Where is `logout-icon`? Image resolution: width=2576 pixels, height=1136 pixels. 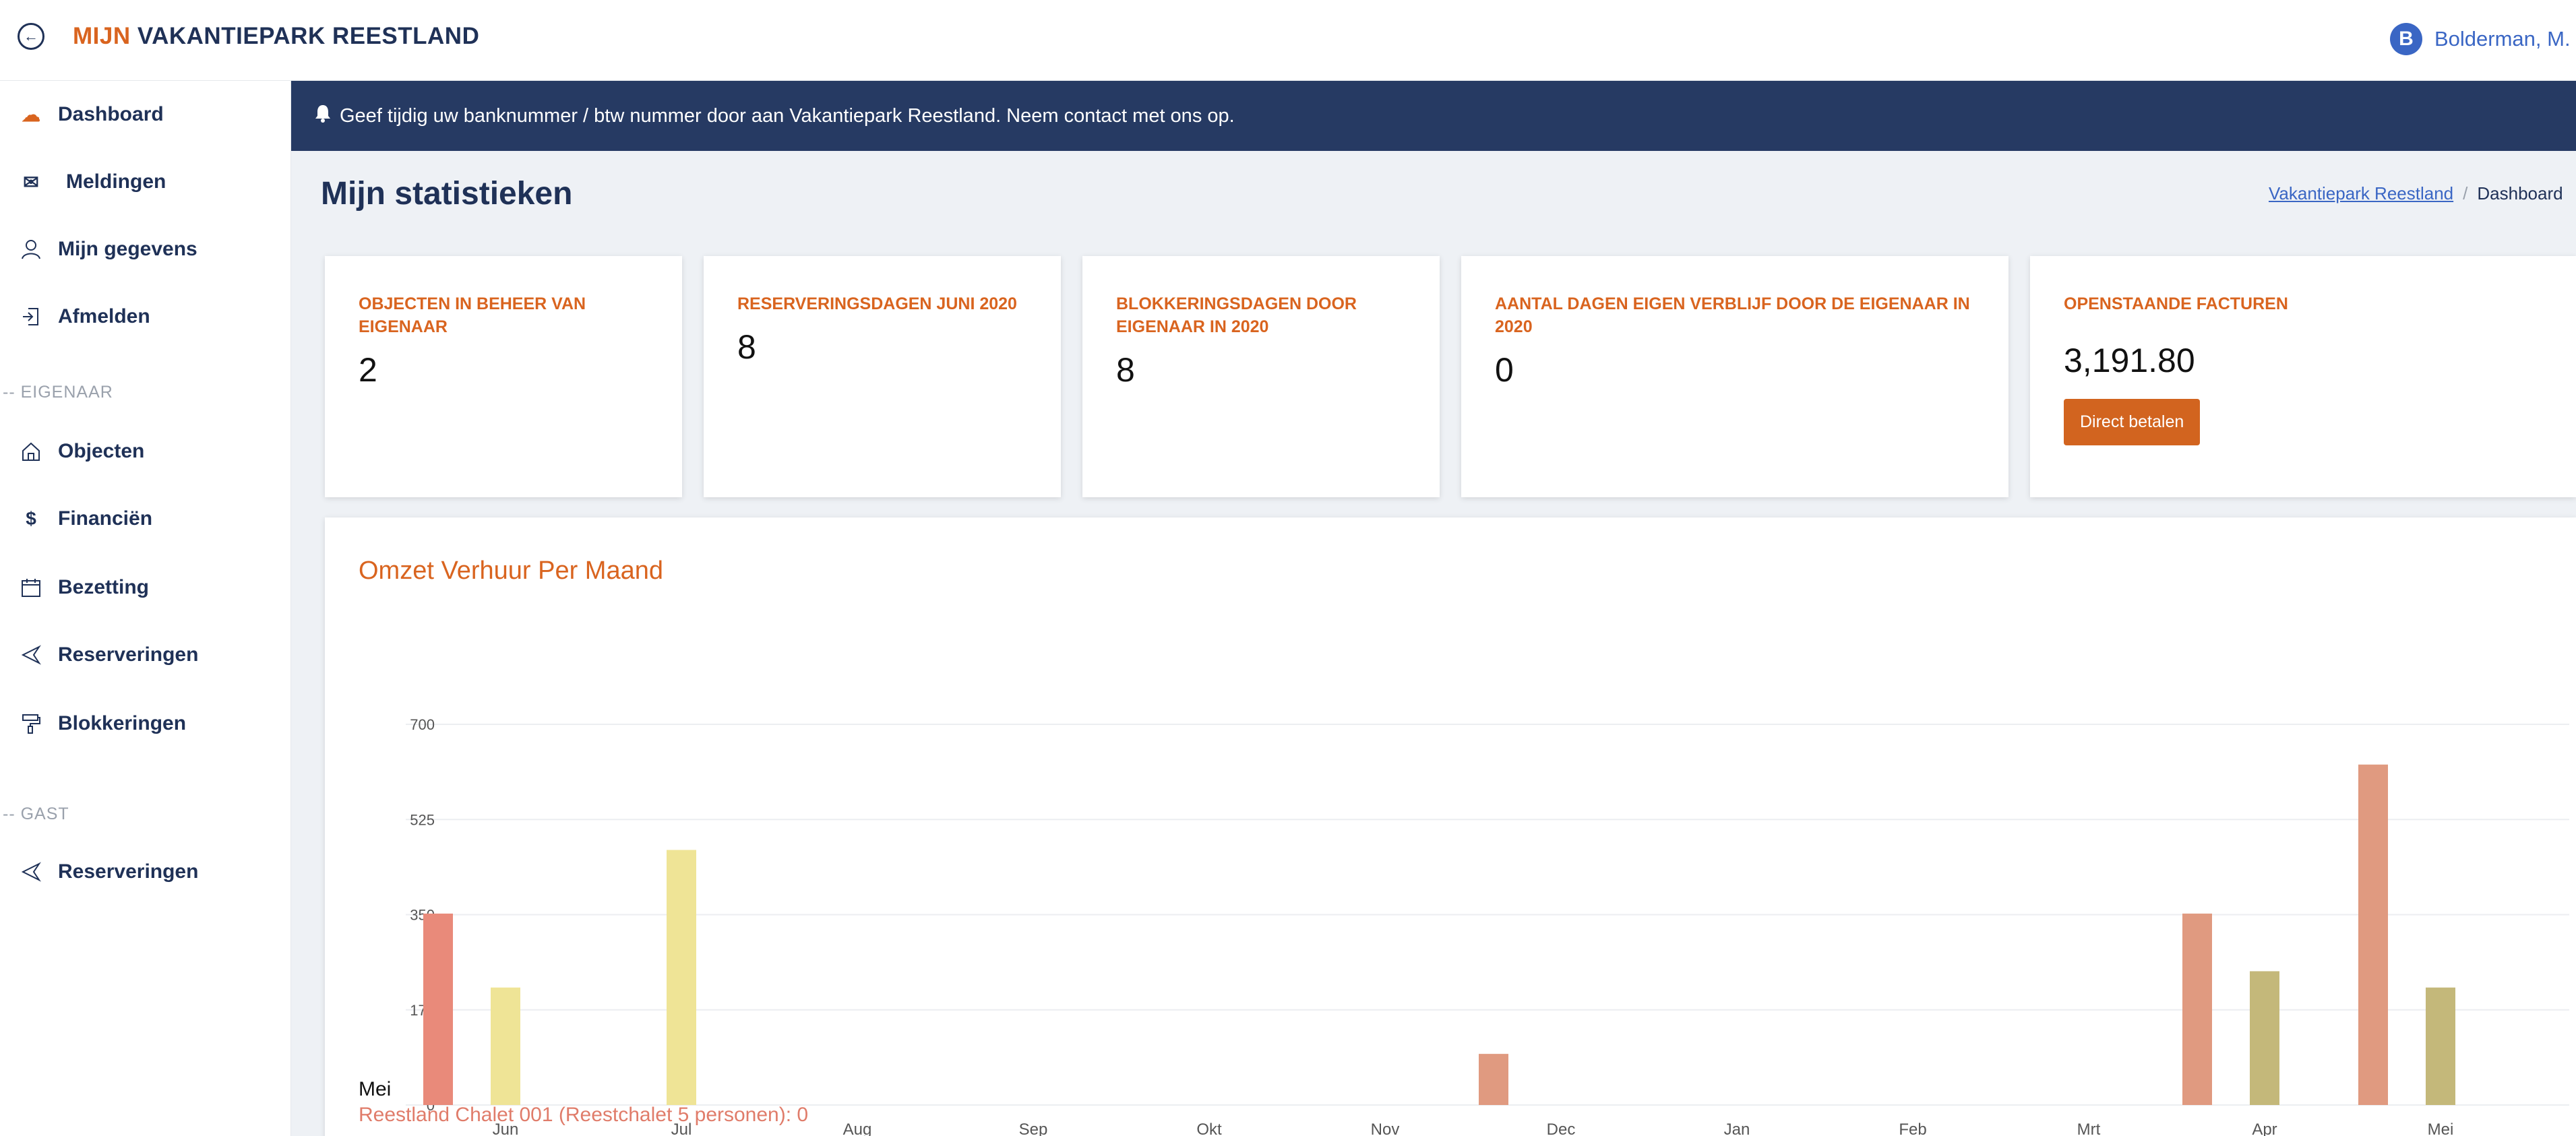 logout-icon is located at coordinates (31, 317).